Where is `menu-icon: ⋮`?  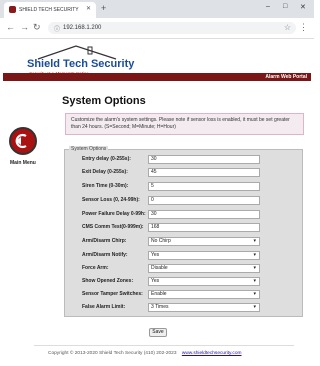
menu-icon: ⋮ is located at coordinates (303, 27).